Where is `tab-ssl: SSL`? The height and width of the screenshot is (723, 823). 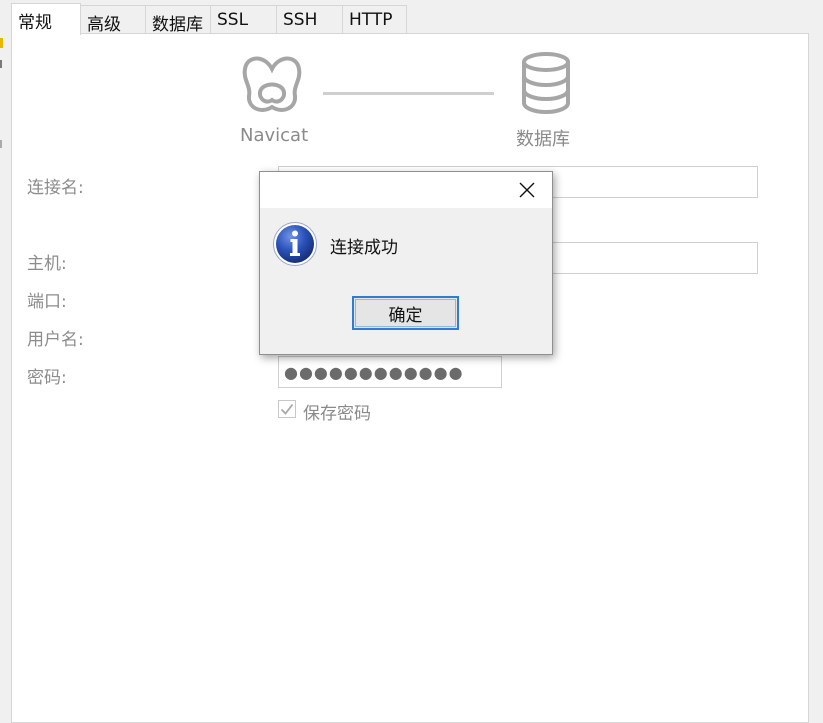 tab-ssl: SSL is located at coordinates (243, 19).